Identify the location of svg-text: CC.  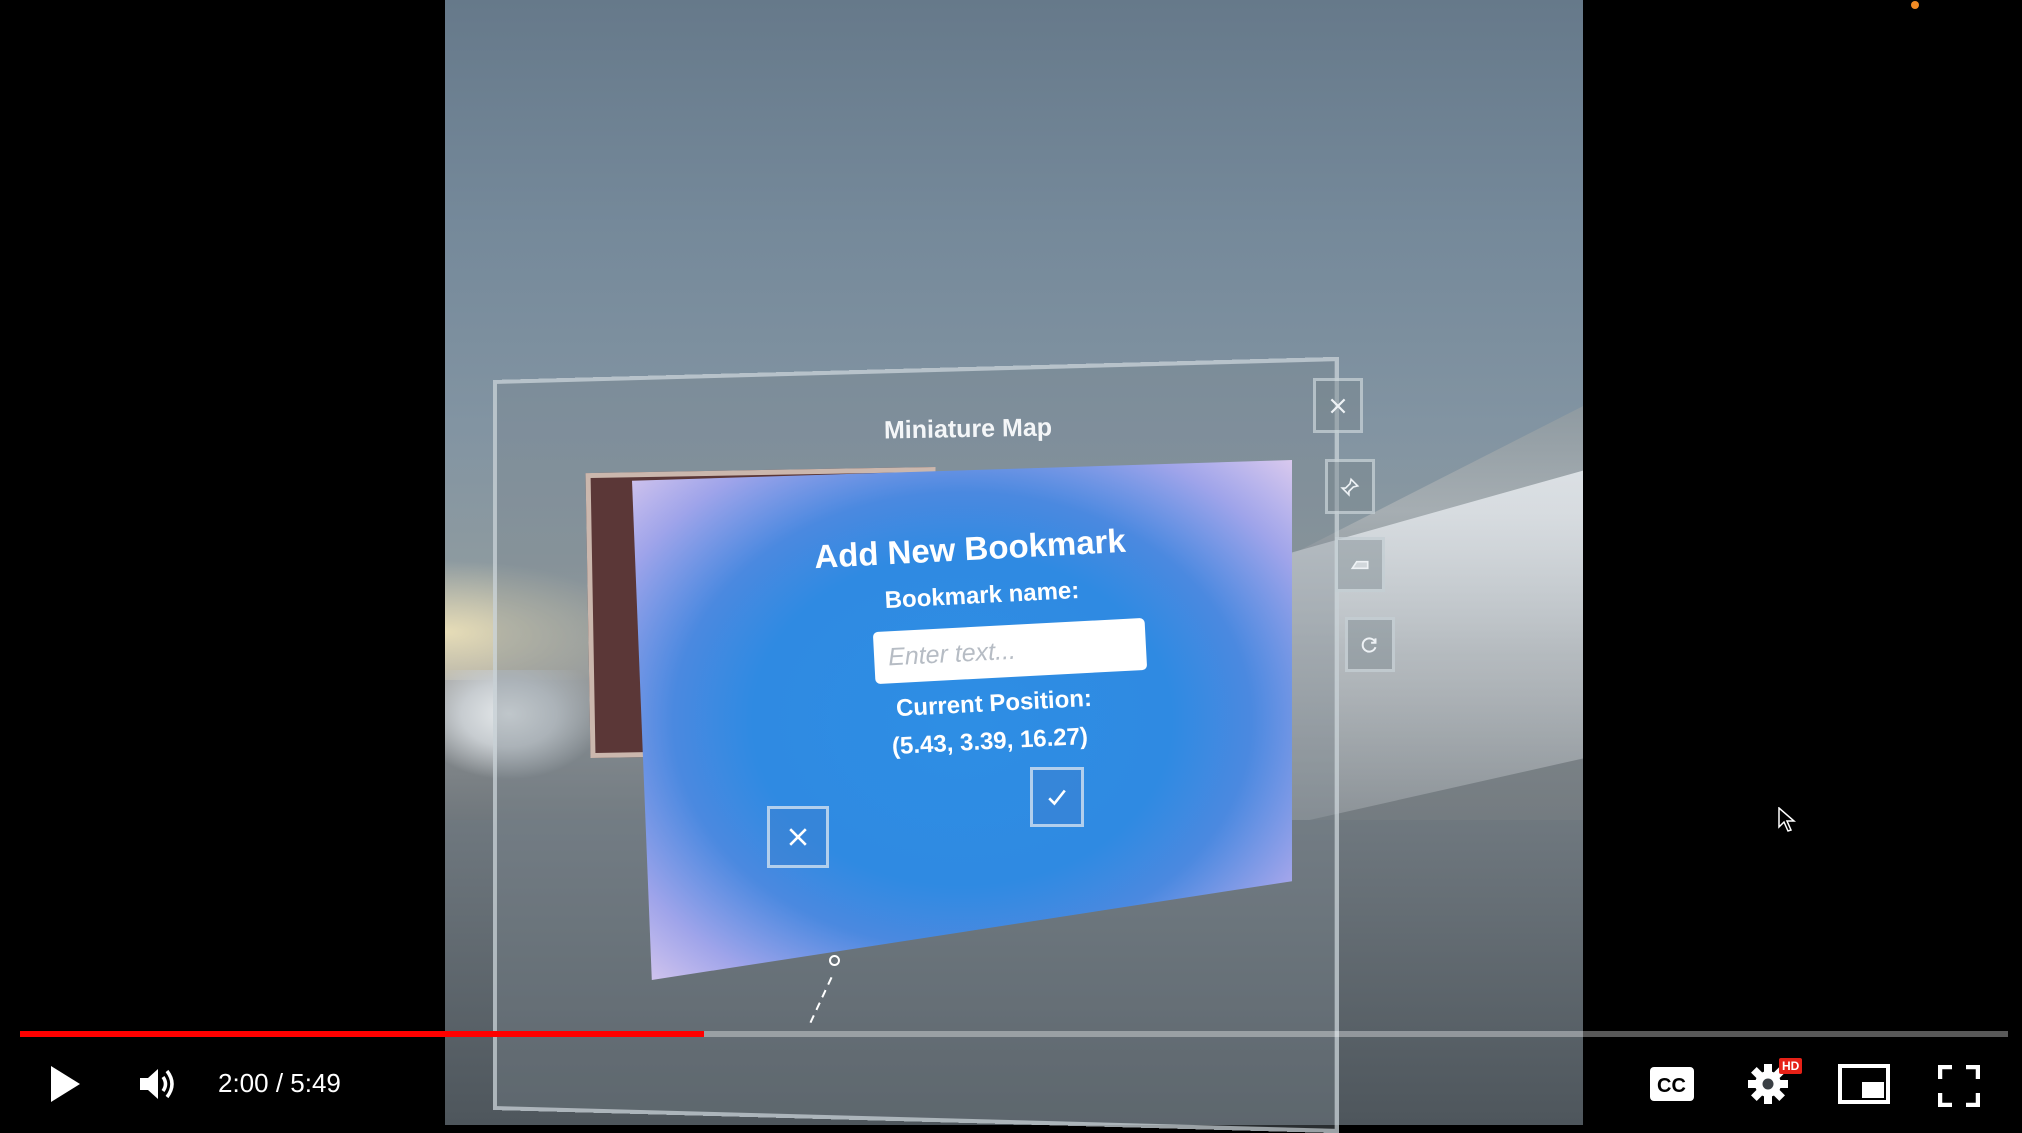
(1671, 1086).